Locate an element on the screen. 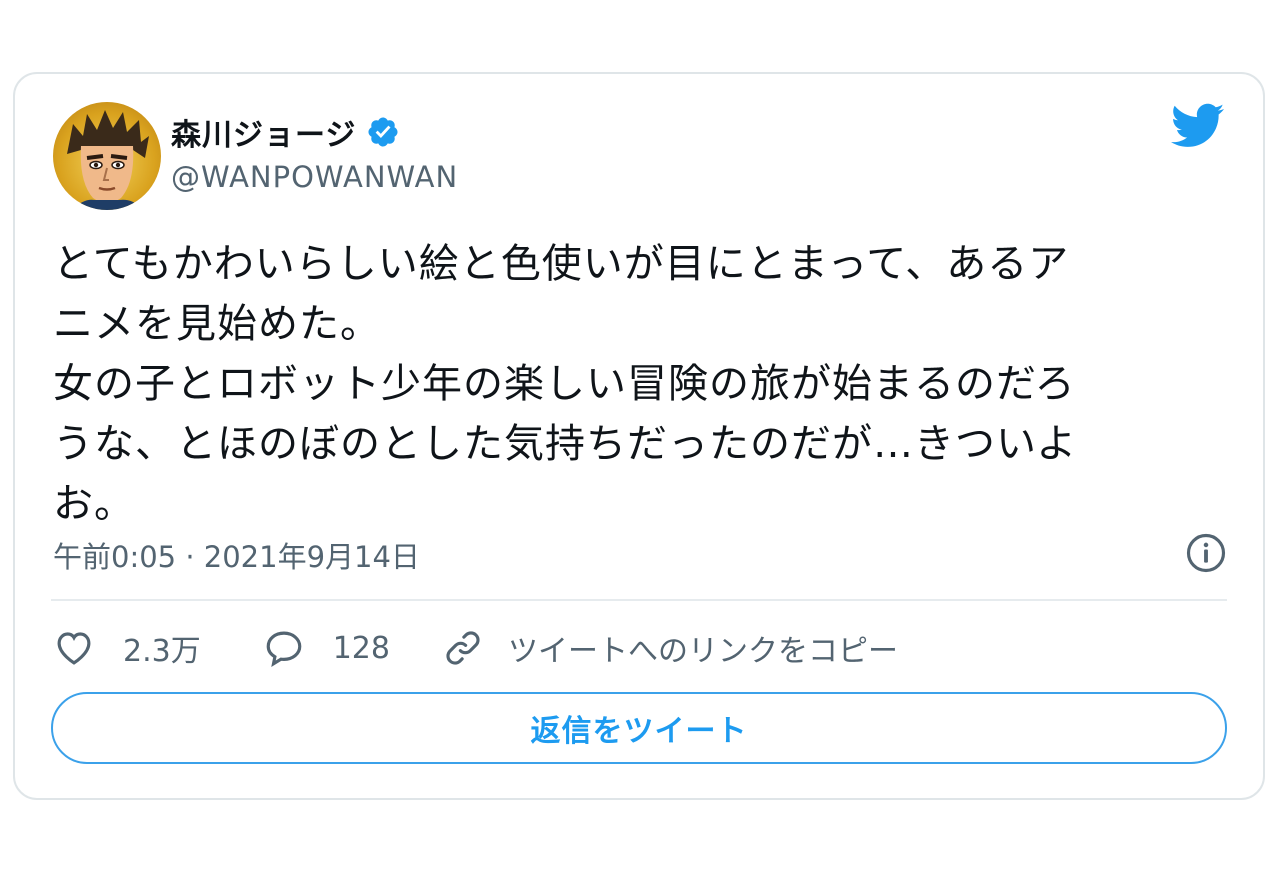  info-icon is located at coordinates (1206, 553).